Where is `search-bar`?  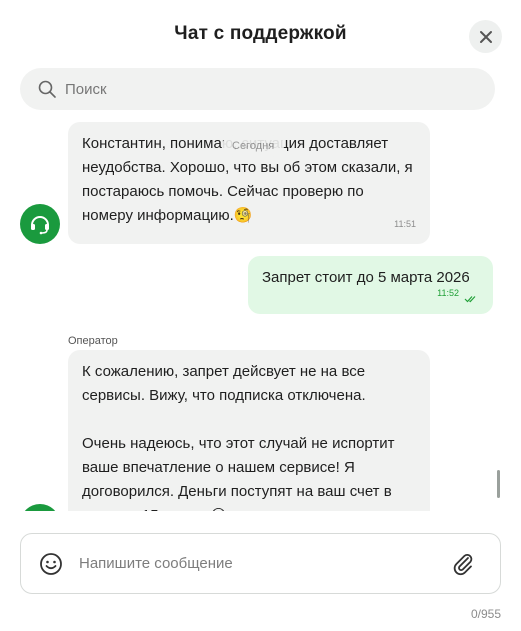
search-bar is located at coordinates (257, 89).